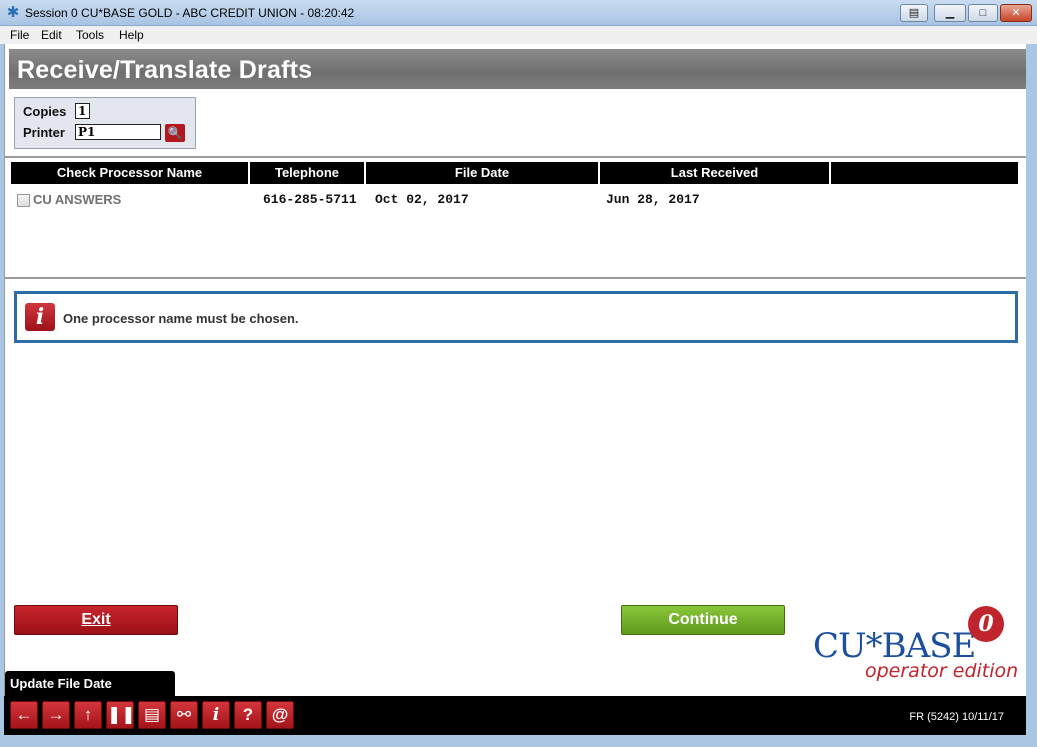  Describe the element at coordinates (518, 35) in the screenshot. I see `menu-bar: File Edit Tools Help` at that location.